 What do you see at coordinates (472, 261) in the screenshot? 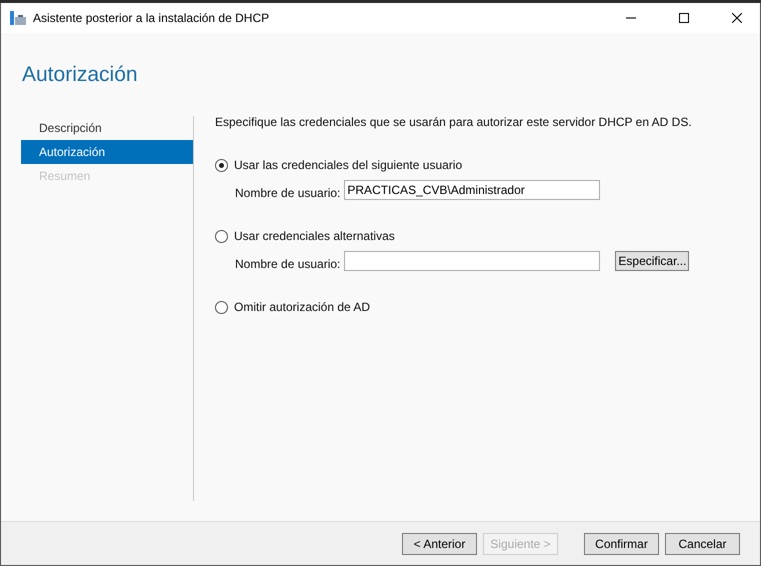
I see `username-field` at bounding box center [472, 261].